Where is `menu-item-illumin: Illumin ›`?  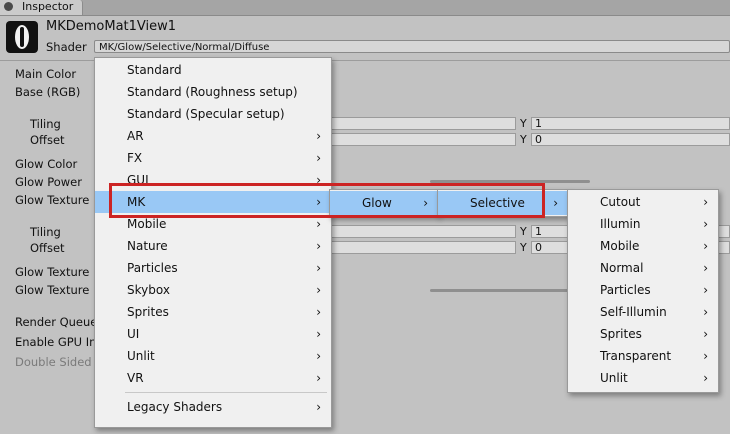 menu-item-illumin: Illumin › is located at coordinates (643, 224).